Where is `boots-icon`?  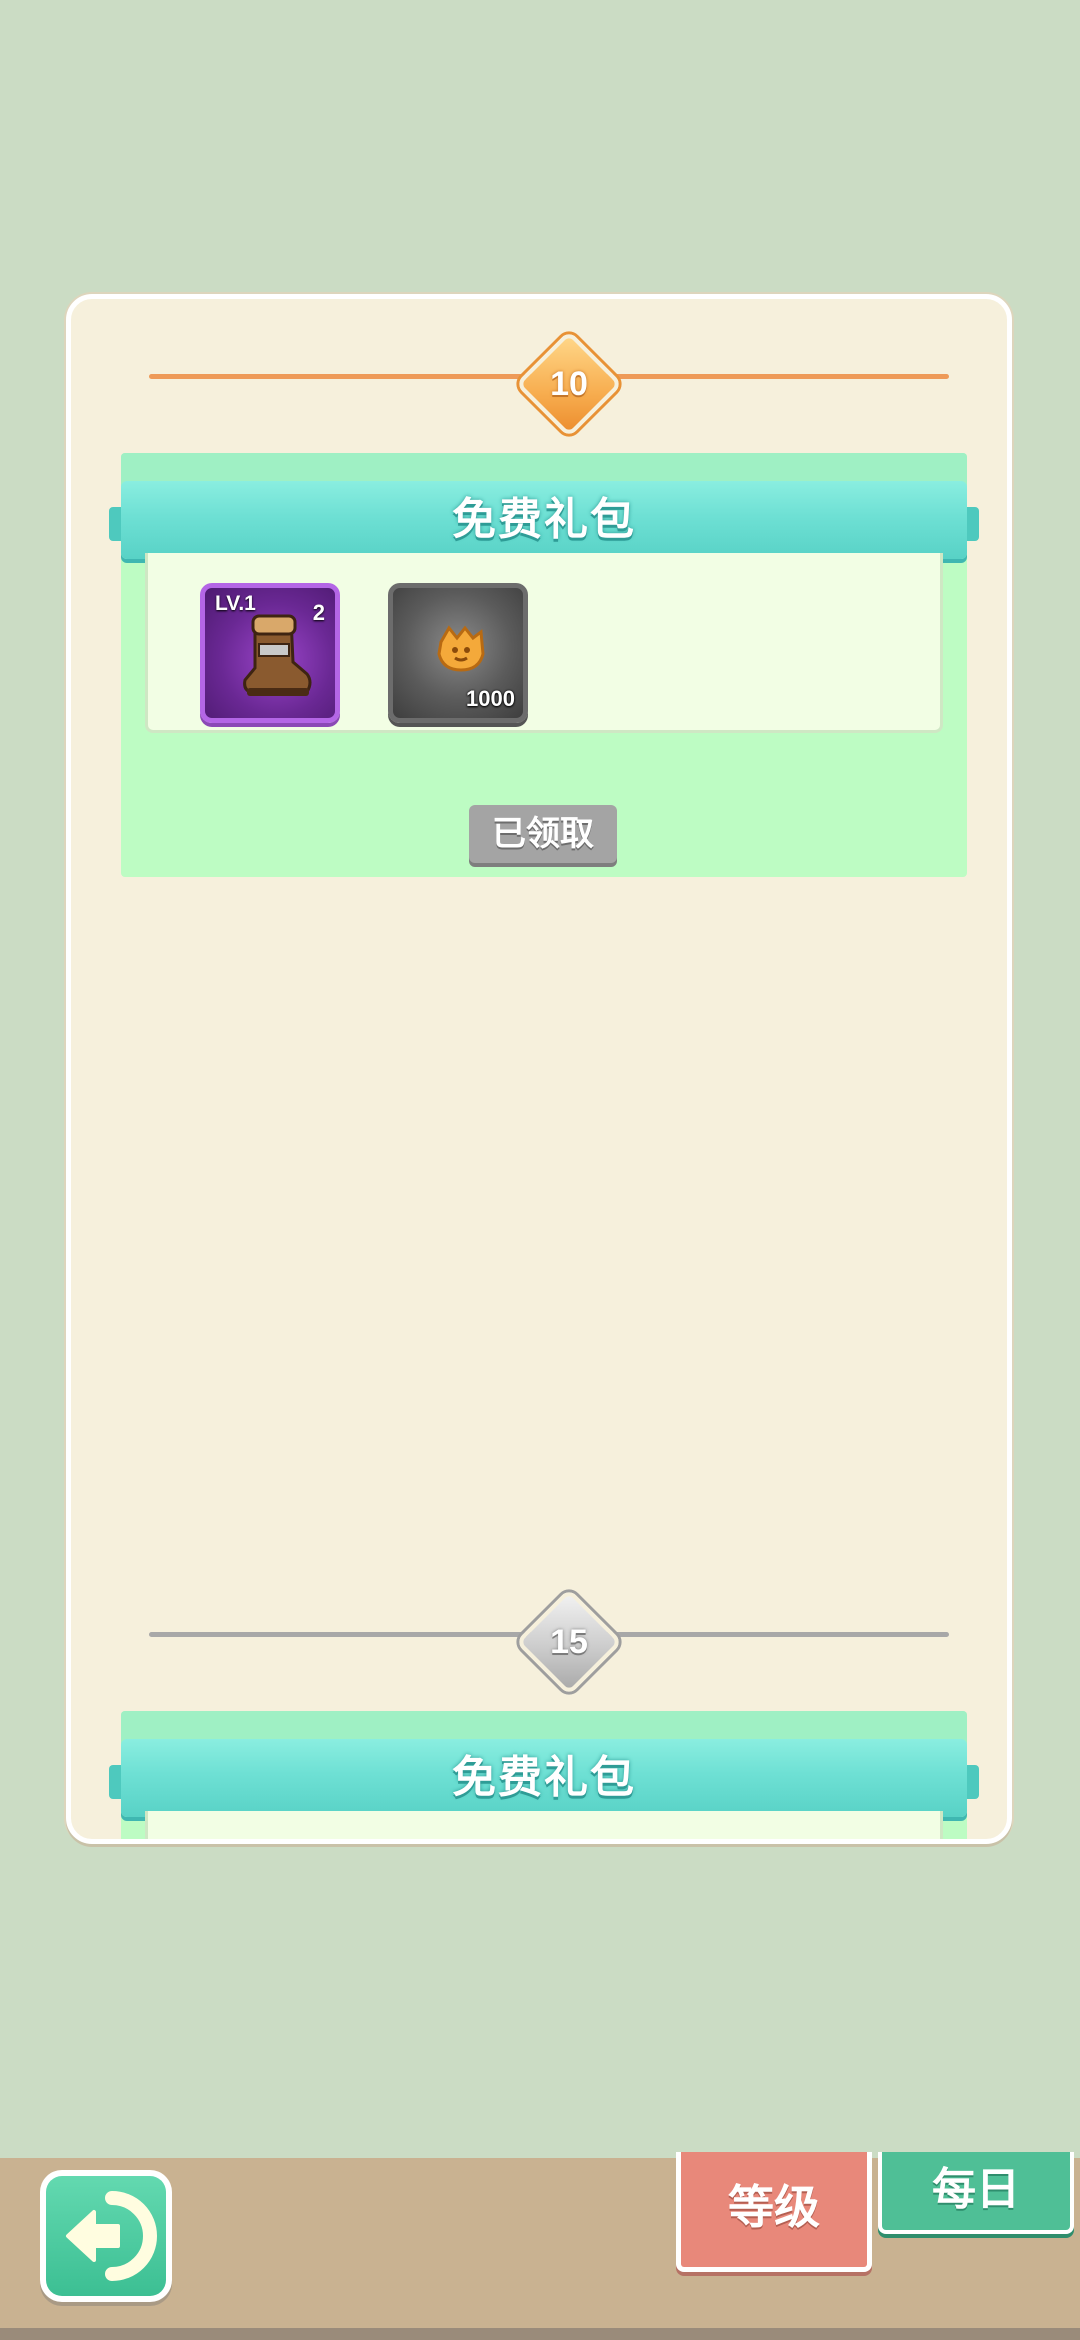 boots-icon is located at coordinates (277, 655).